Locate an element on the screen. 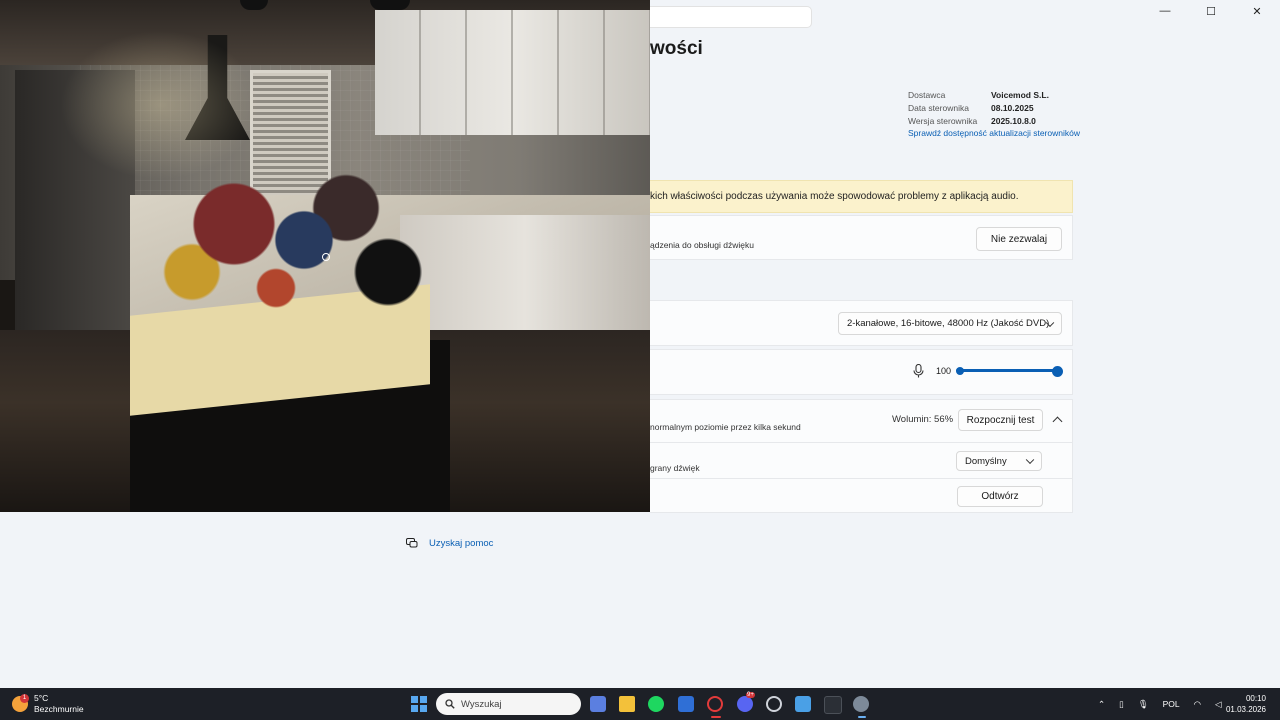 The image size is (1280, 720). play-button: Odtwórz is located at coordinates (1000, 496).